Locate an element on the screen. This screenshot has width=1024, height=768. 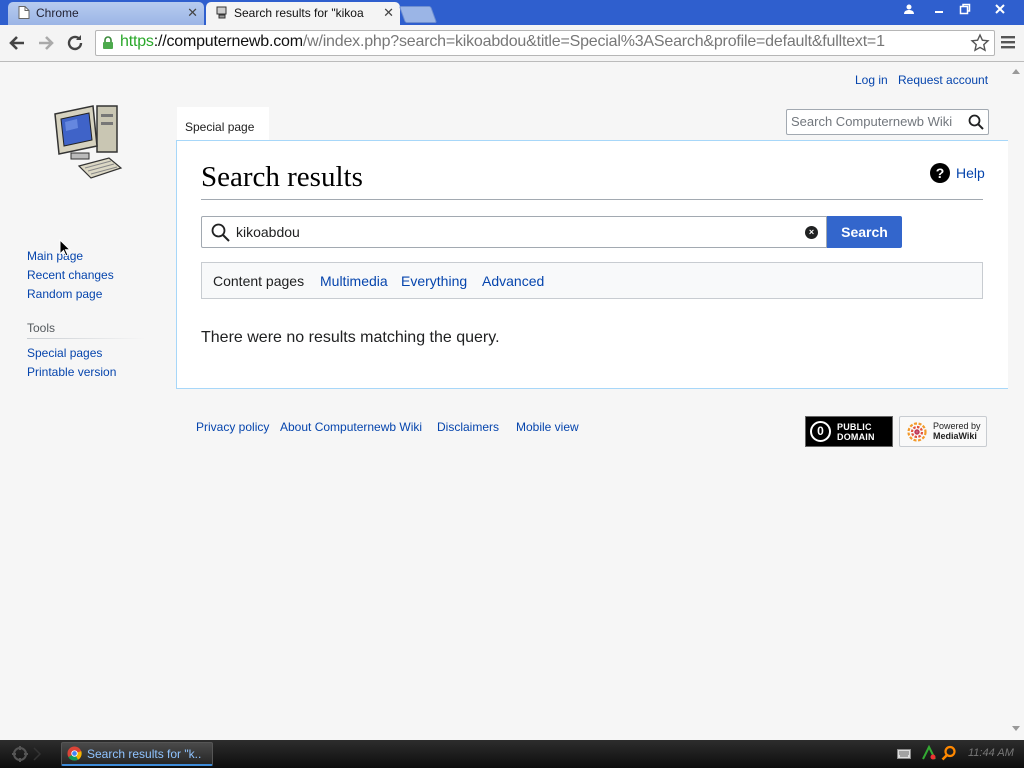
clock: 11:44 AM is located at coordinates (991, 753).